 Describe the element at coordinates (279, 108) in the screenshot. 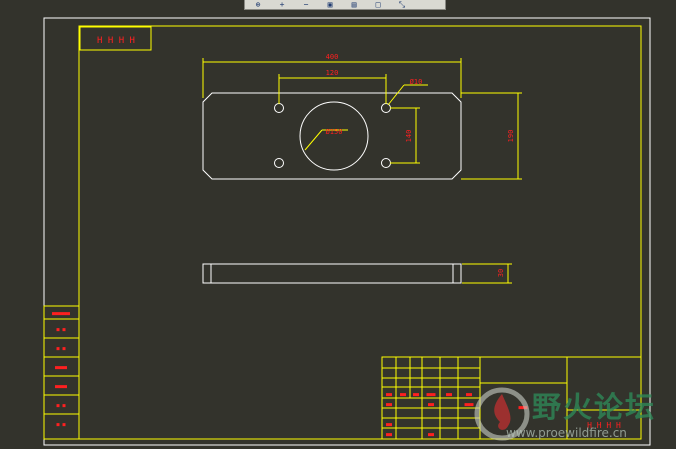

I see `small-hole-tl` at that location.